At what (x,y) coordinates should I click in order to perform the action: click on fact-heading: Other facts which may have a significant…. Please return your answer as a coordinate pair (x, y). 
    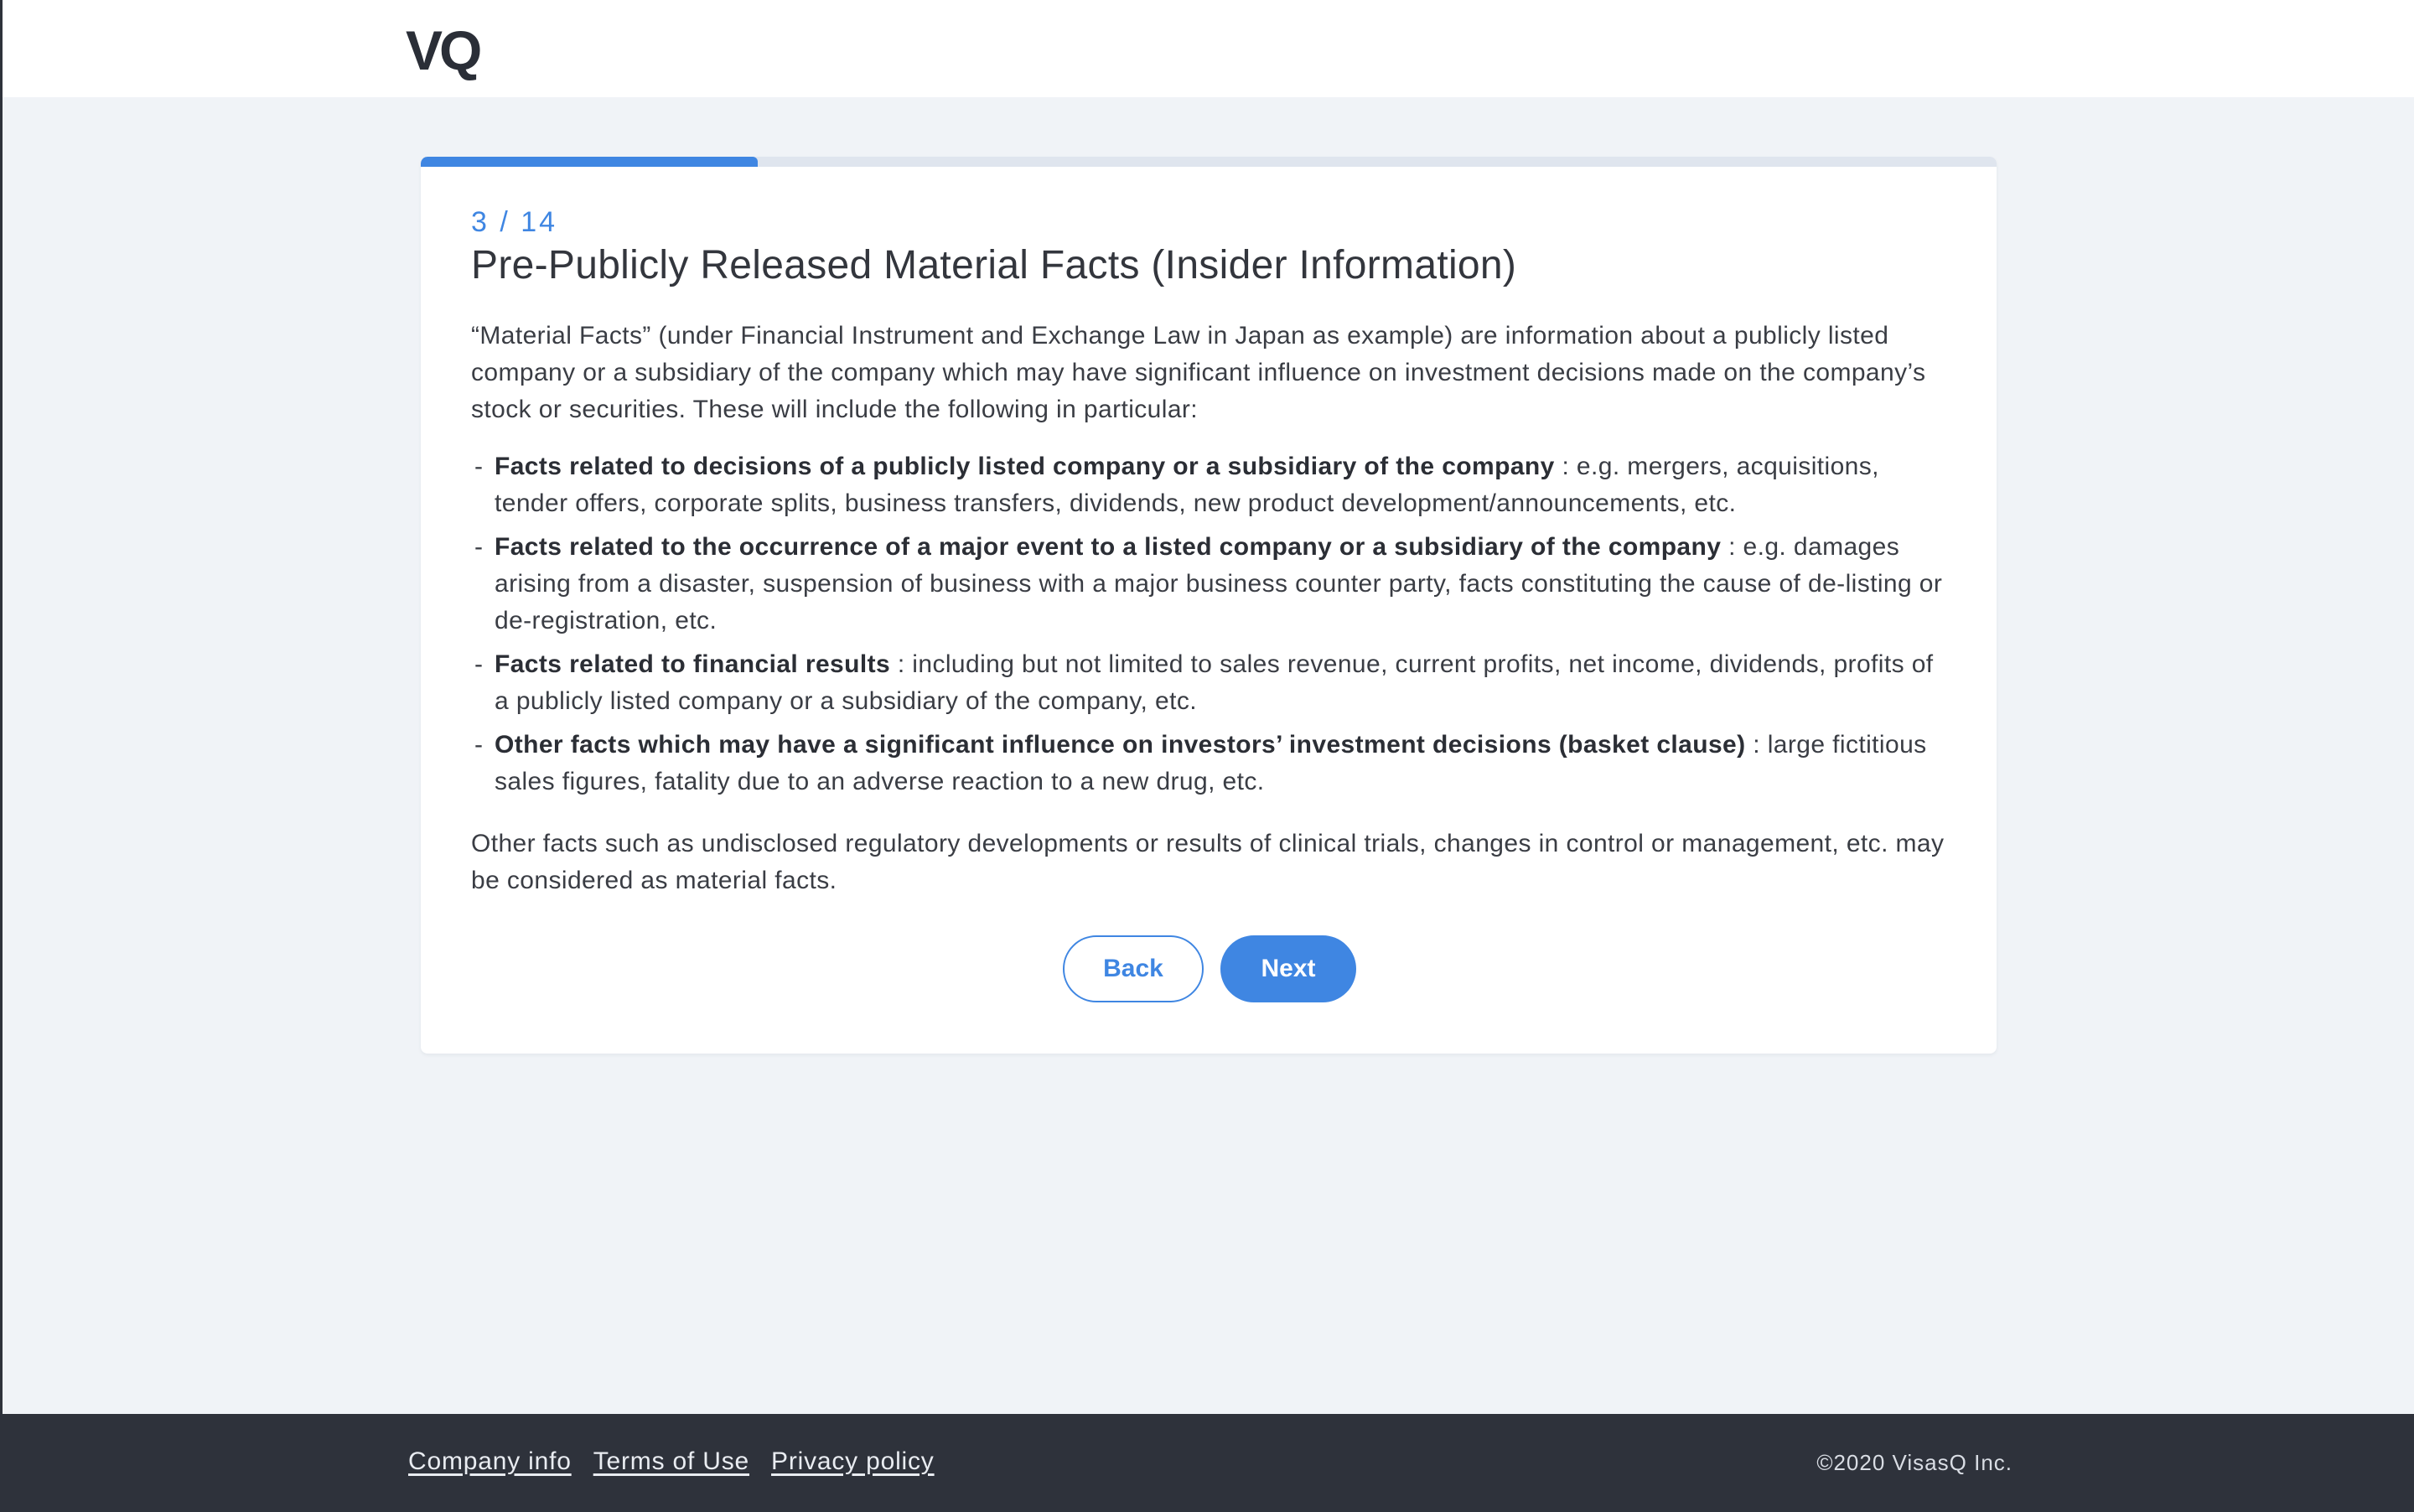
    Looking at the image, I should click on (1121, 745).